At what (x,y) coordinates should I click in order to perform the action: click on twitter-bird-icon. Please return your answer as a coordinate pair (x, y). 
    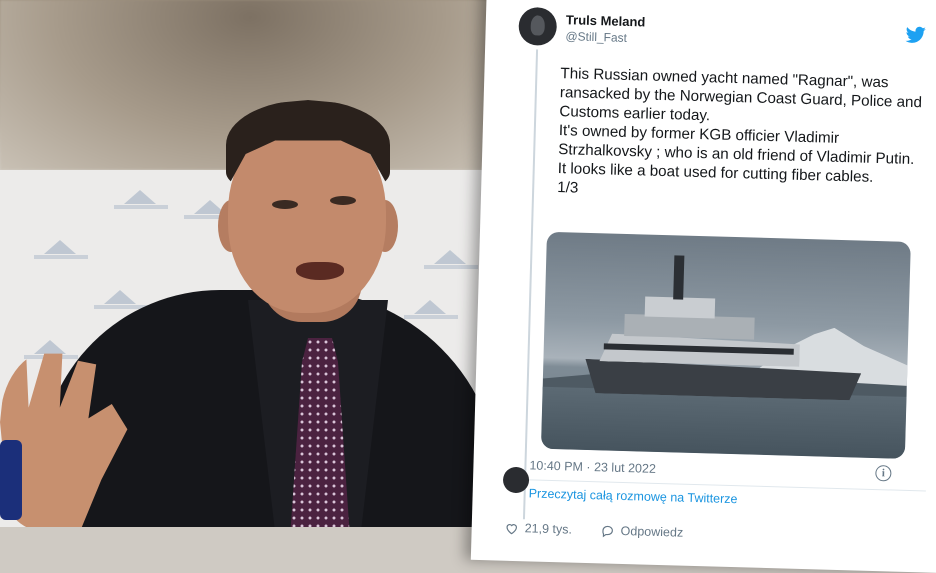
    Looking at the image, I should click on (915, 35).